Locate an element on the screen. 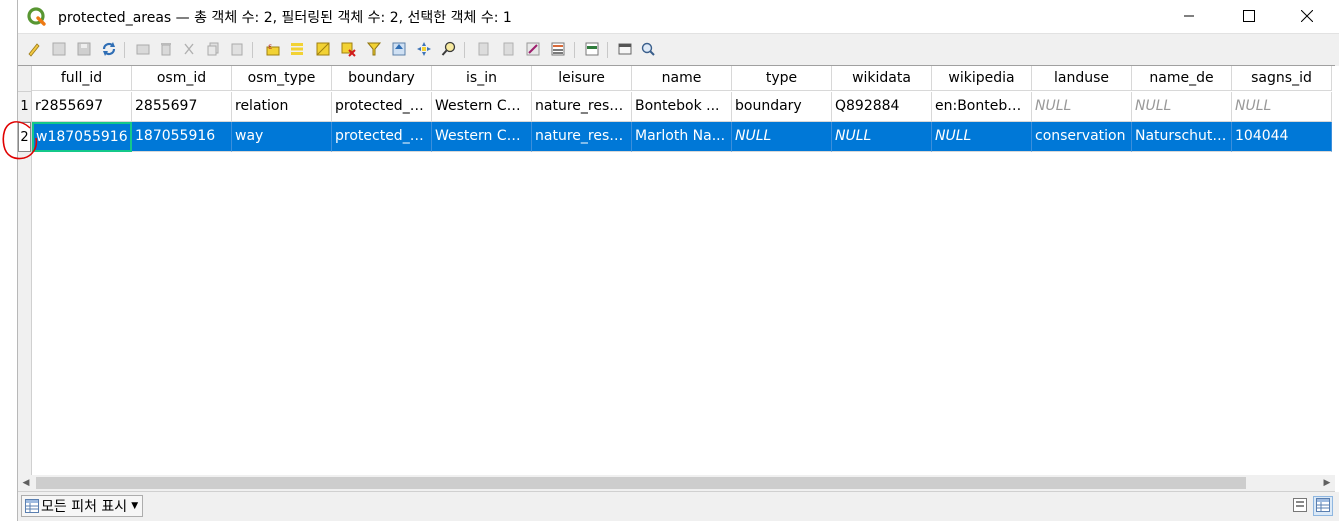 This screenshot has height=521, width=1339. zoom-to-selection-icon is located at coordinates (449, 49).